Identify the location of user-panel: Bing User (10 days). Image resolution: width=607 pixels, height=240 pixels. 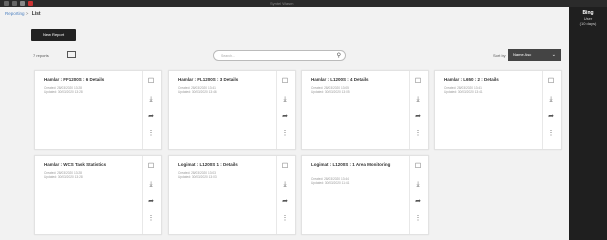
(588, 20).